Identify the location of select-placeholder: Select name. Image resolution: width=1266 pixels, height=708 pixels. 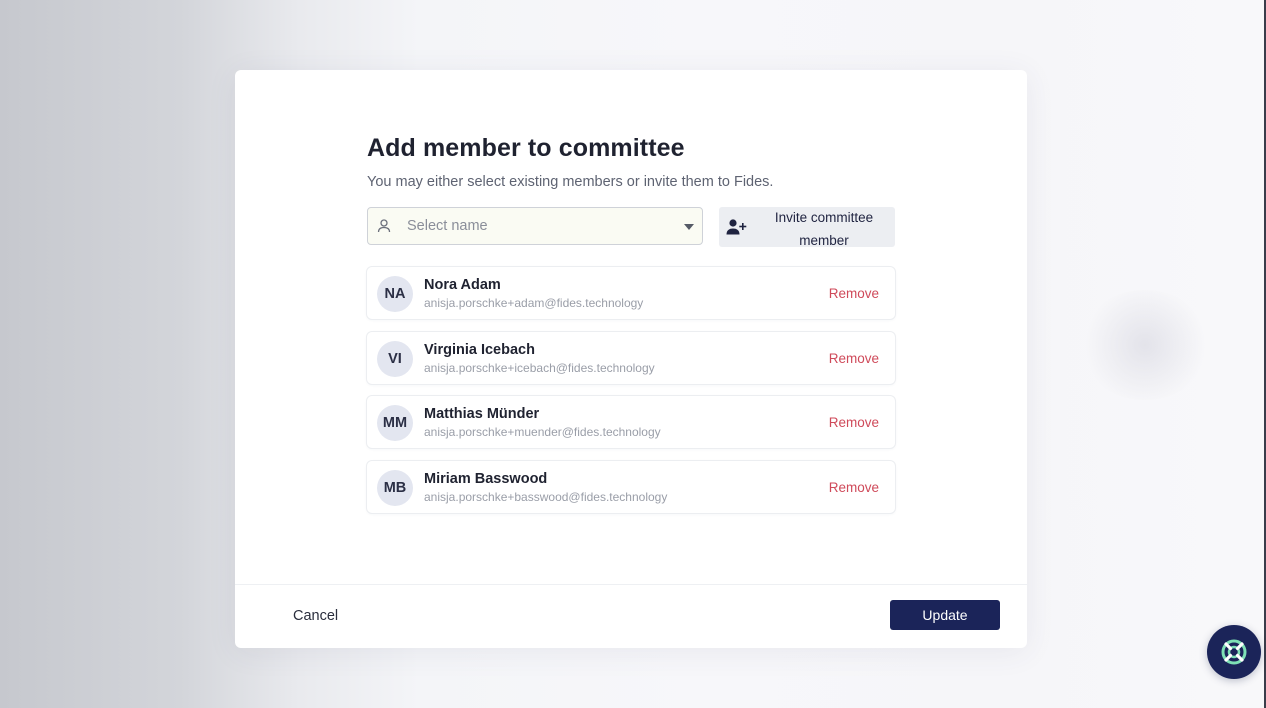
(447, 226).